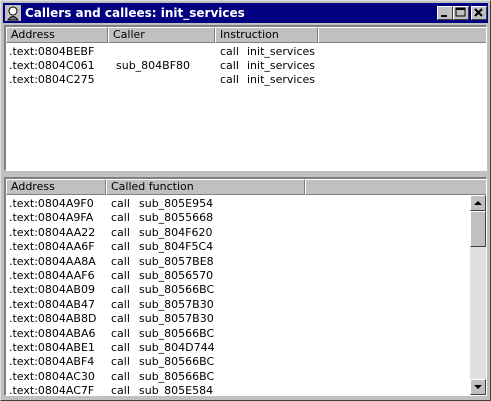 The image size is (491, 401). I want to click on callee-target: sub_804F620, so click(176, 232).